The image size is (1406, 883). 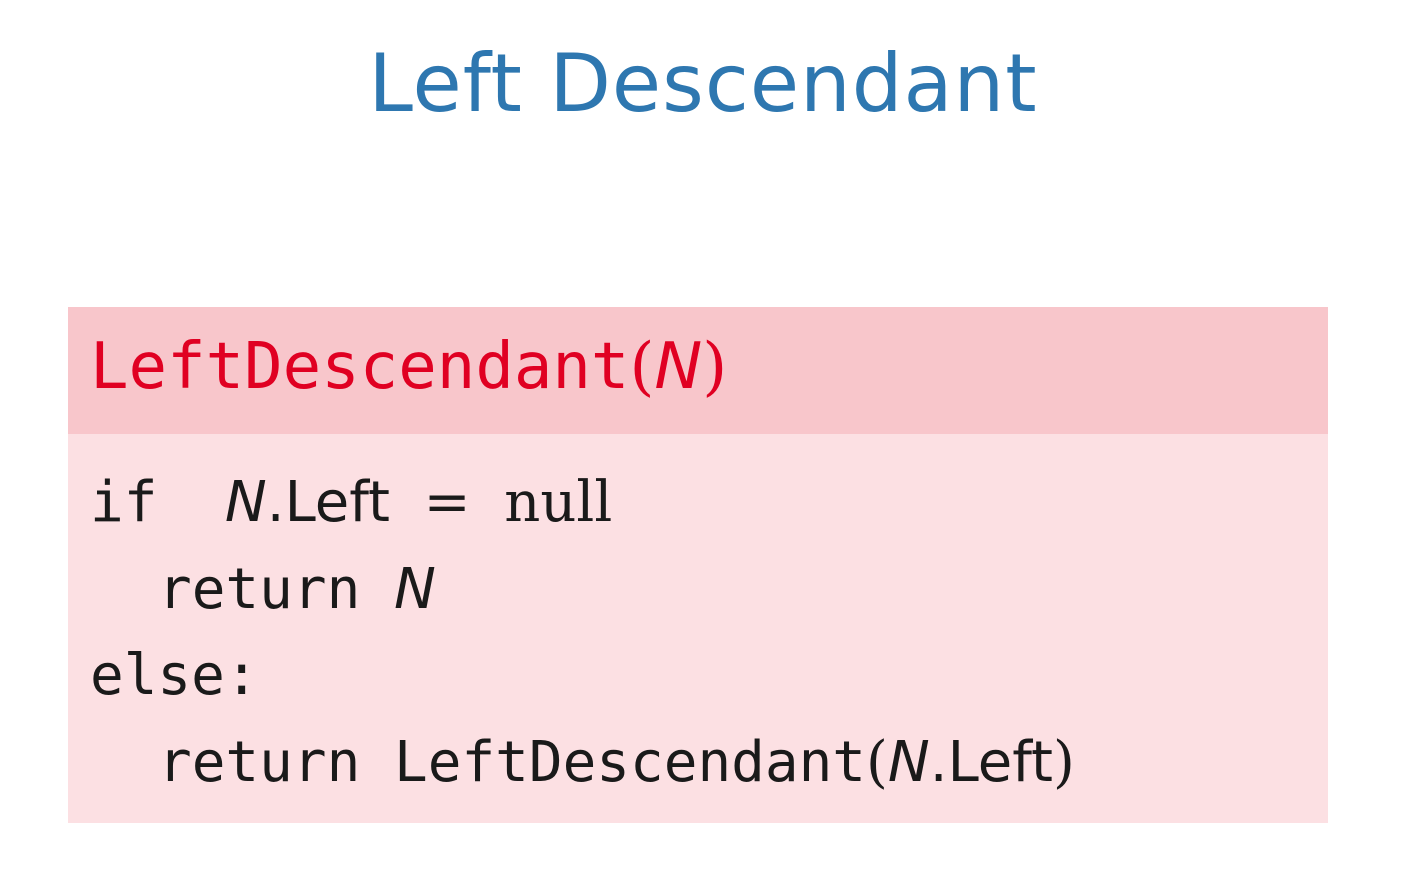 I want to click on code-line-else: else:, so click(x=174, y=675).